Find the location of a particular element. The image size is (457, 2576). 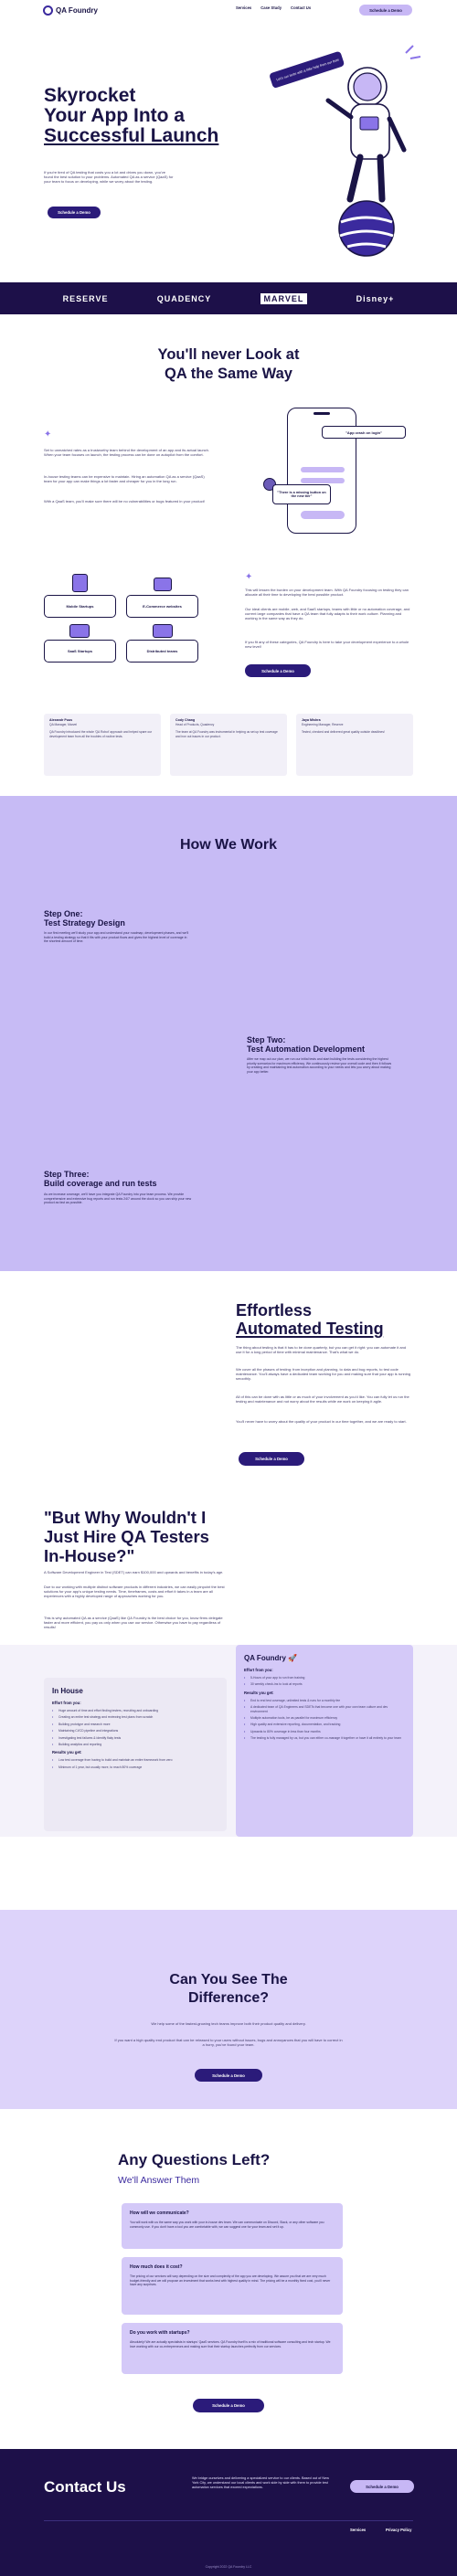

nav-link-case-study: Case Study is located at coordinates (271, 7).